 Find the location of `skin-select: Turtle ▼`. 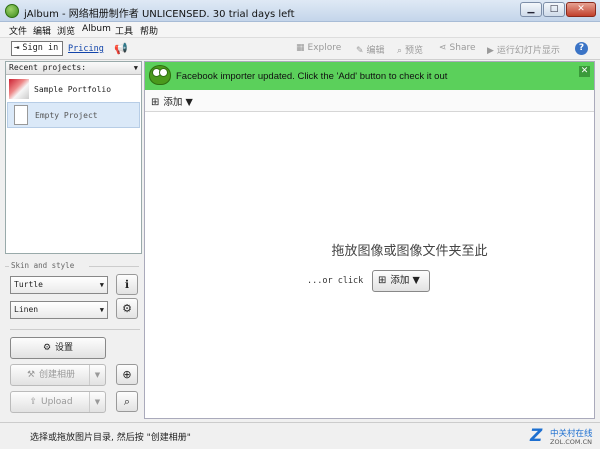

skin-select: Turtle ▼ is located at coordinates (59, 285).